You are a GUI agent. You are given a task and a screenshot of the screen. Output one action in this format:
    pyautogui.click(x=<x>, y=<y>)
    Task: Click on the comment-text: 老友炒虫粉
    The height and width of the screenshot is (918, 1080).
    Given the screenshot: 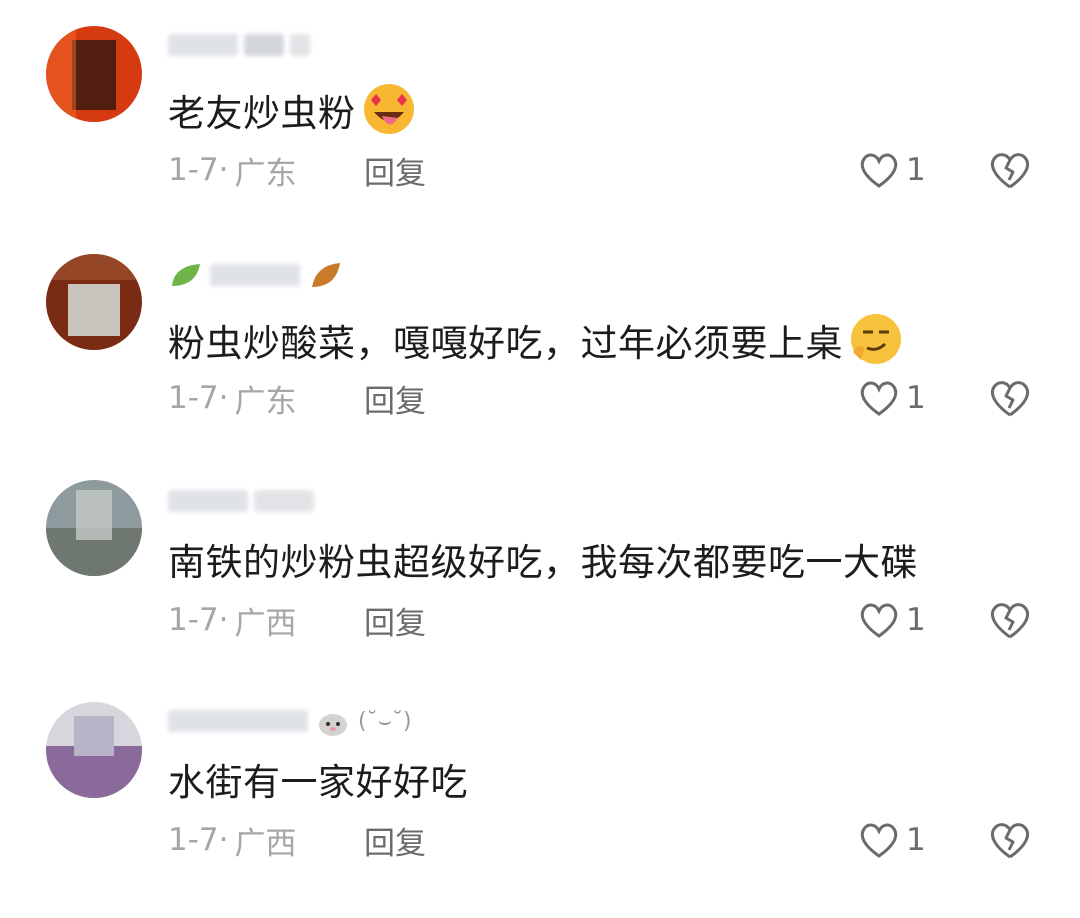 What is the action you would take?
    pyautogui.click(x=292, y=115)
    